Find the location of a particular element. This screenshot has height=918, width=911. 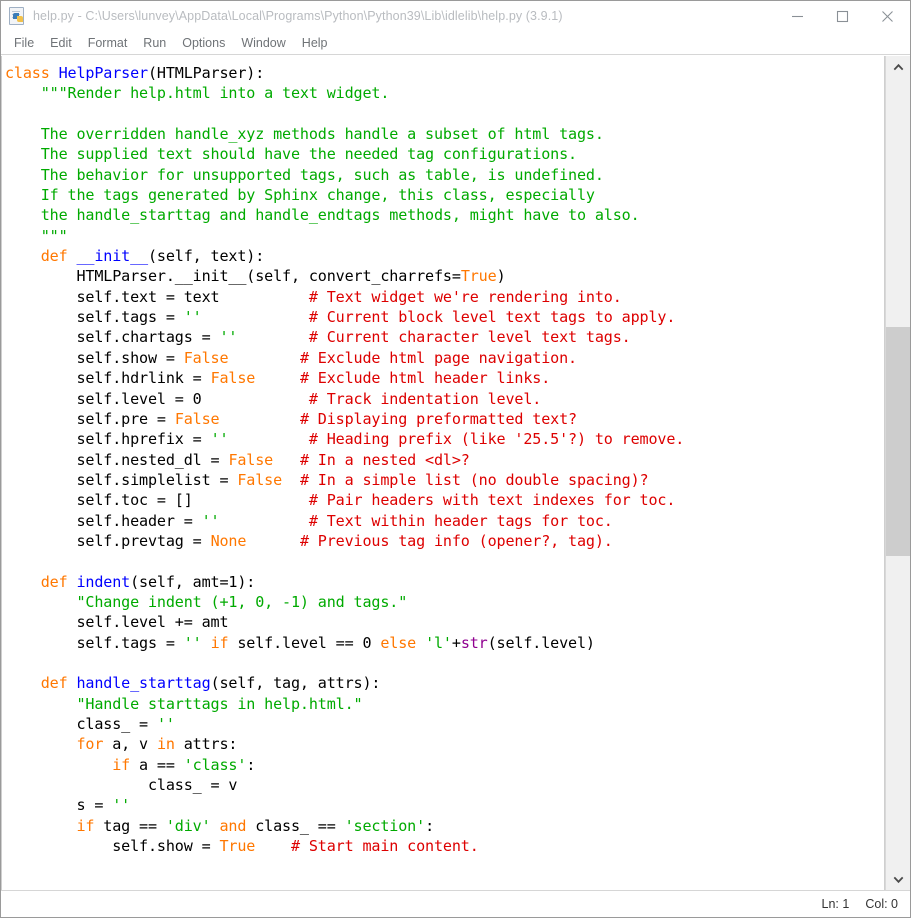

vertical-scrollbar is located at coordinates (897, 473).